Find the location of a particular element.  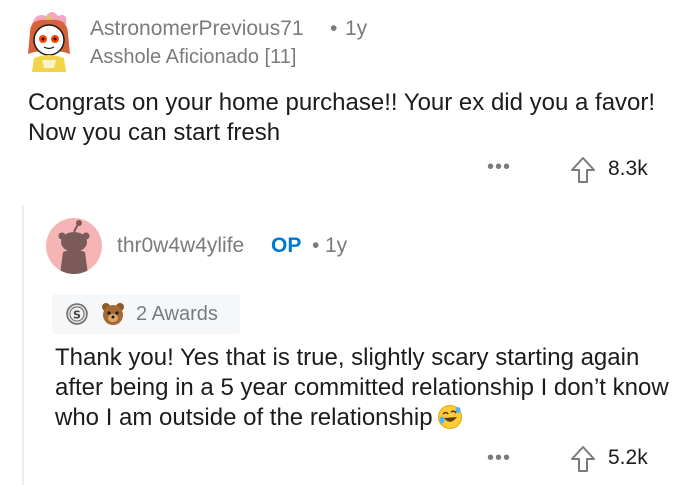

silver-award-icon: S is located at coordinates (77, 314).